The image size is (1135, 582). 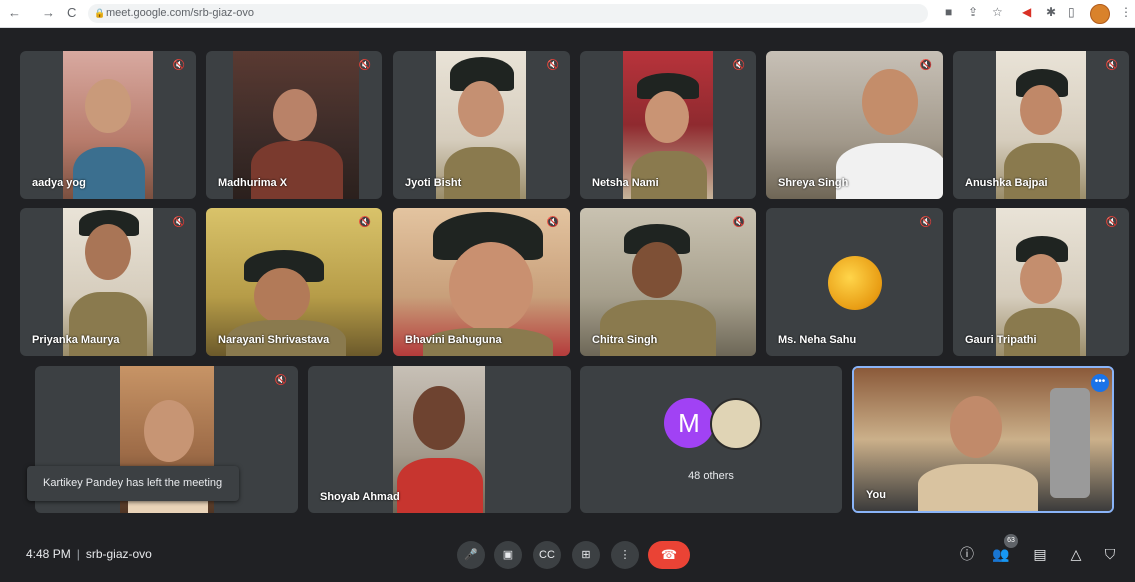 I want to click on participant-tile: 🔇 Narayani Shrivastava, so click(x=294, y=282).